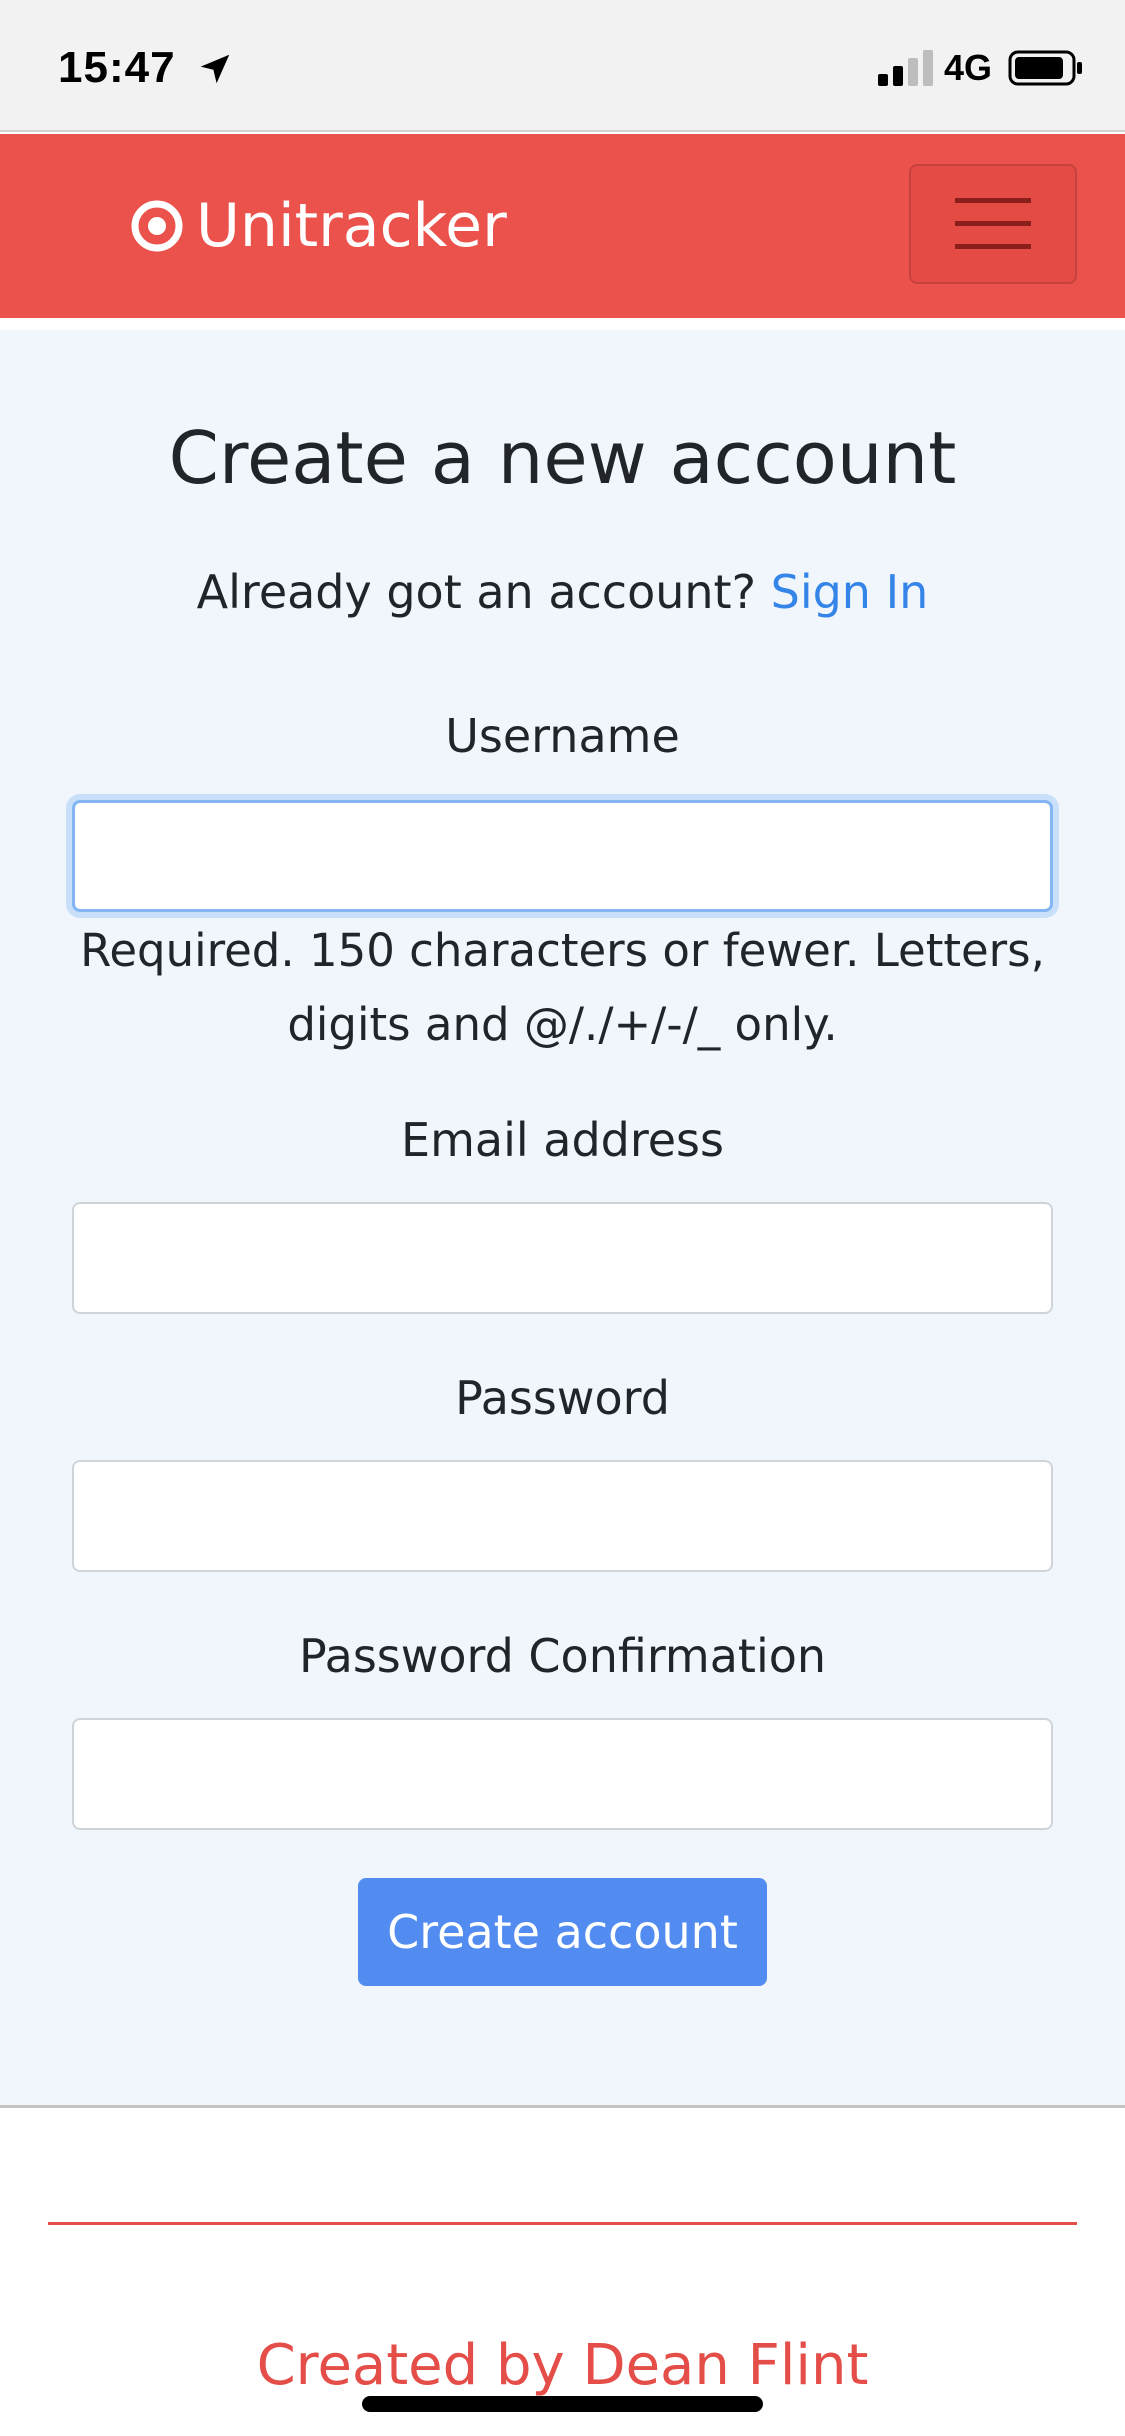 The height and width of the screenshot is (2436, 1125). Describe the element at coordinates (157, 226) in the screenshot. I see `target-icon` at that location.